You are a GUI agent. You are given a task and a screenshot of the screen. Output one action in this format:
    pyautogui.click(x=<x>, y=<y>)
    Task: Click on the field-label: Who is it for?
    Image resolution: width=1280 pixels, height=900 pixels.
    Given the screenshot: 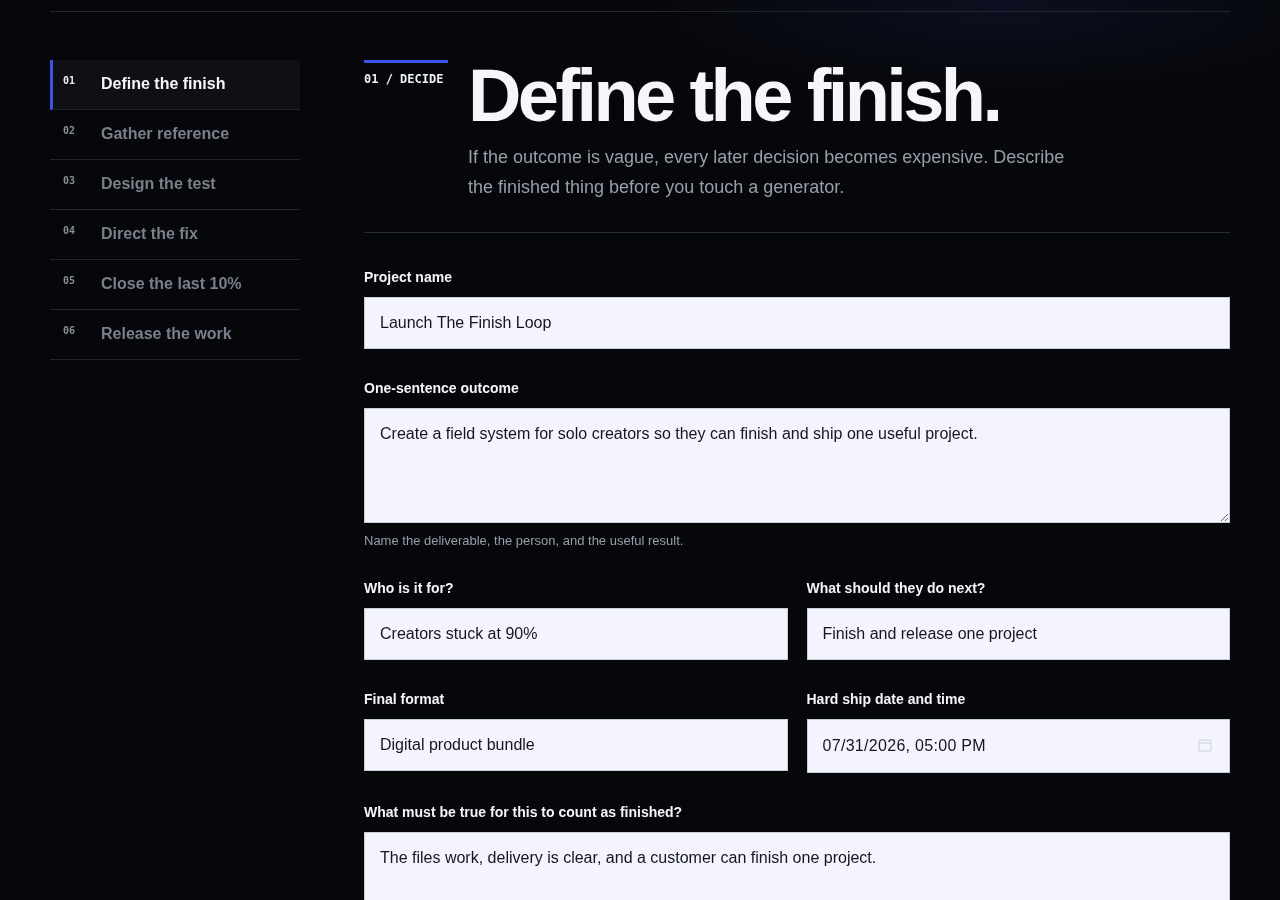 What is the action you would take?
    pyautogui.click(x=409, y=588)
    